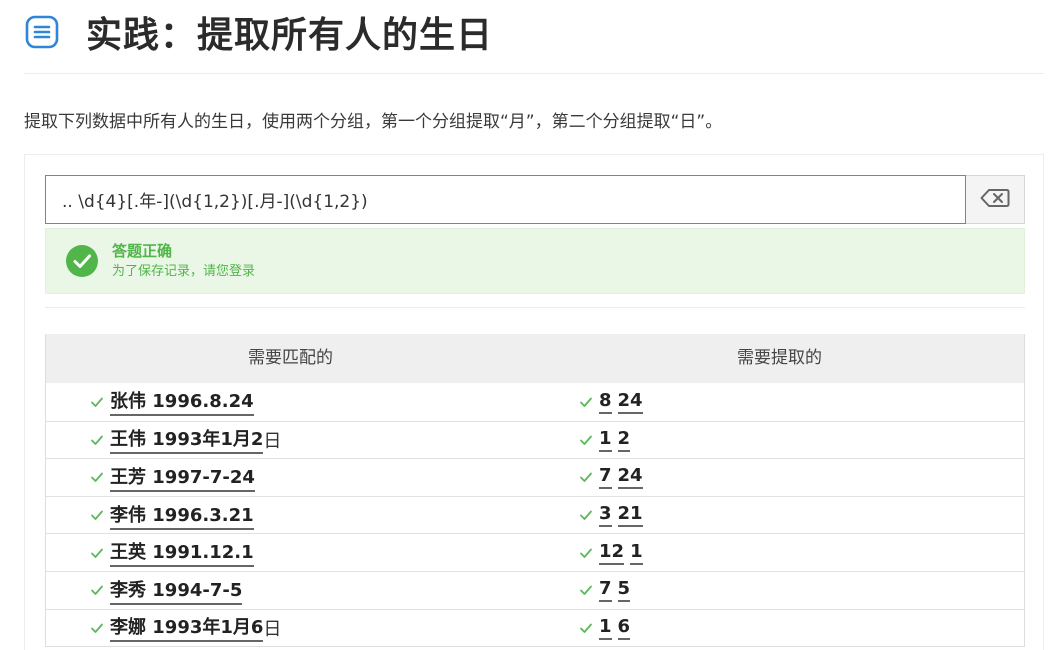 Image resolution: width=1062 pixels, height=650 pixels. Describe the element at coordinates (779, 402) in the screenshot. I see `extract-cell: 8 24` at that location.